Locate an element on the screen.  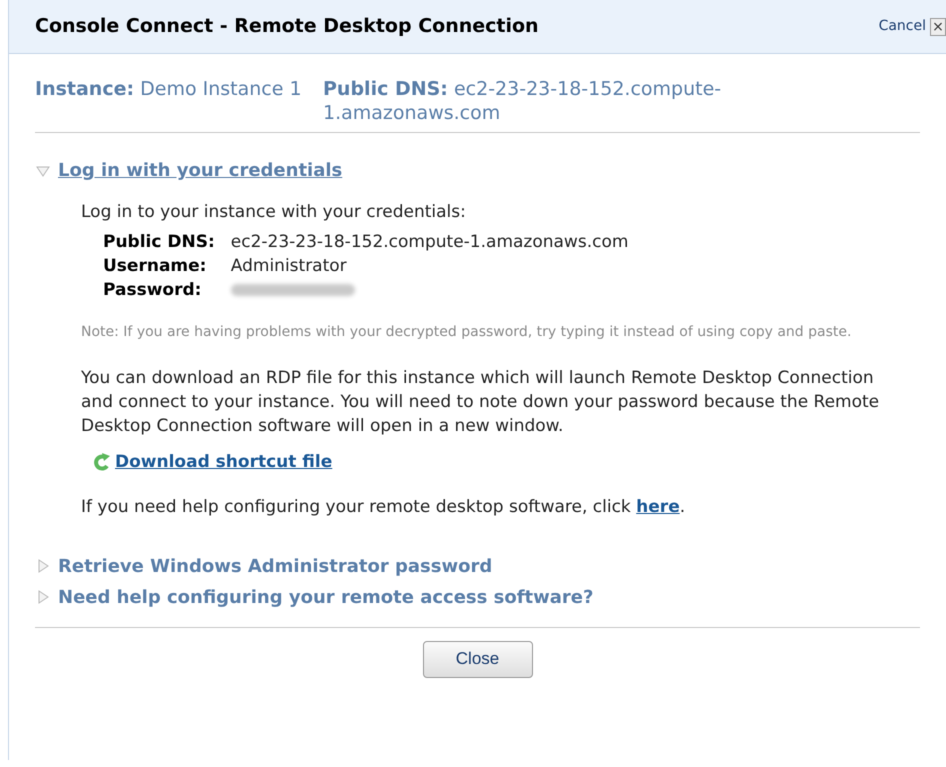
window-title: Console Connect - Remote Desktop Connection is located at coordinates (287, 27).